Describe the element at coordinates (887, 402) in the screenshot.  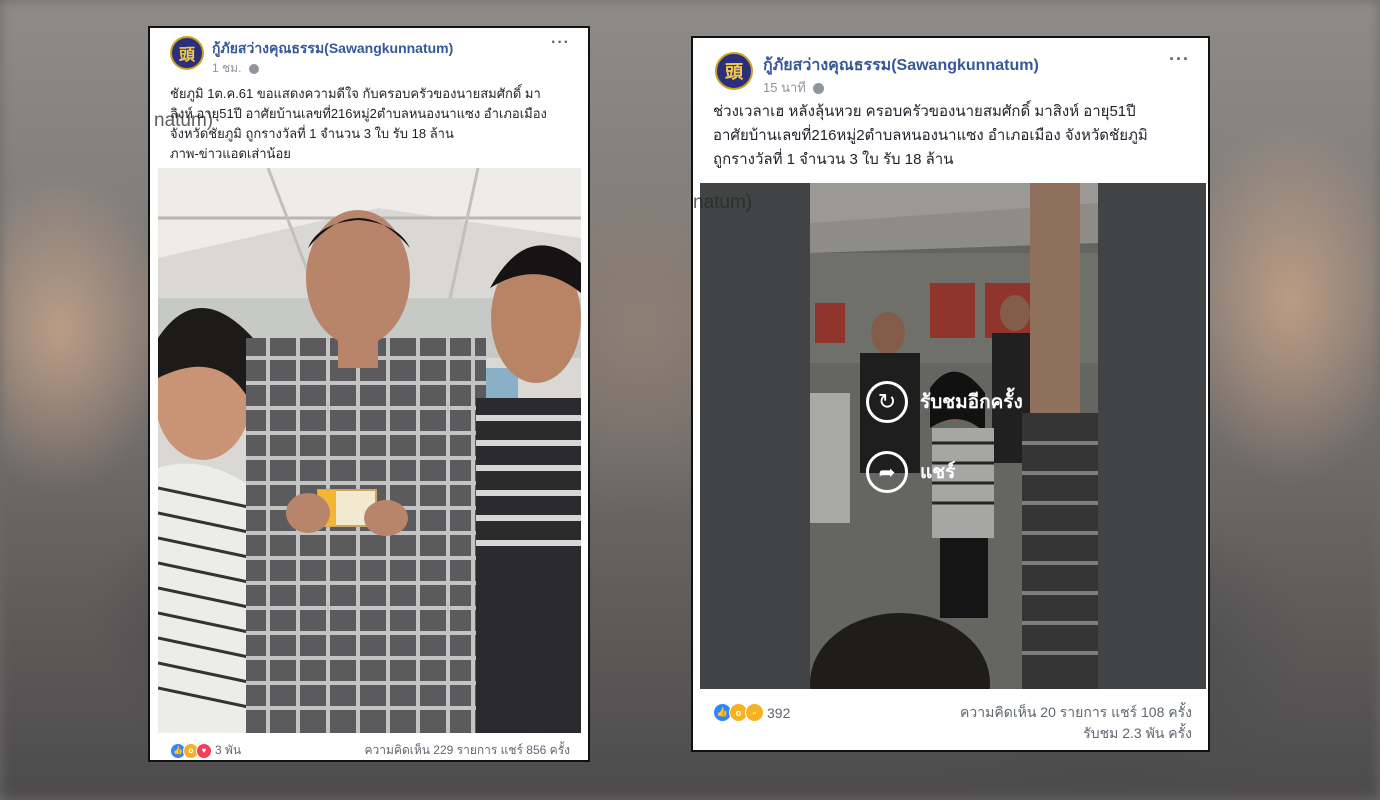
I see `replay-icon: ↻` at that location.